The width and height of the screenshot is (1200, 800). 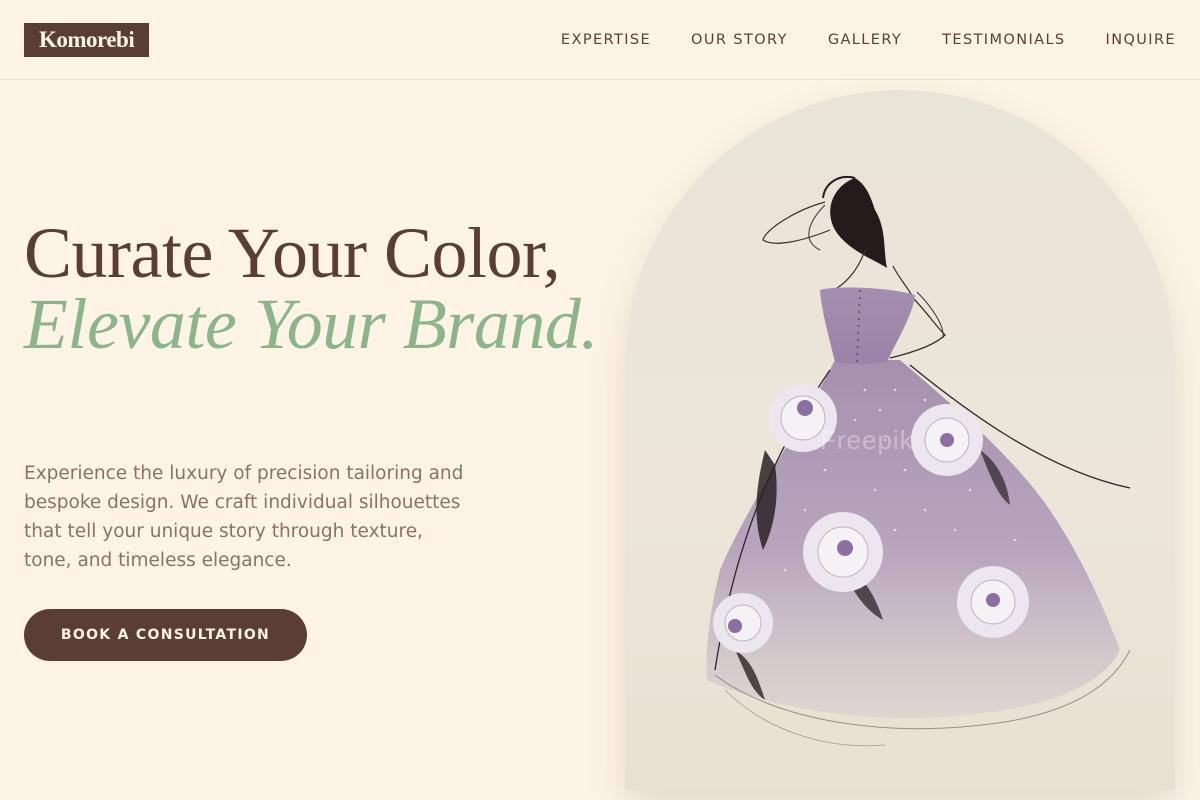 I want to click on hero-title-line-2: Elevate Your Brand., so click(x=311, y=324).